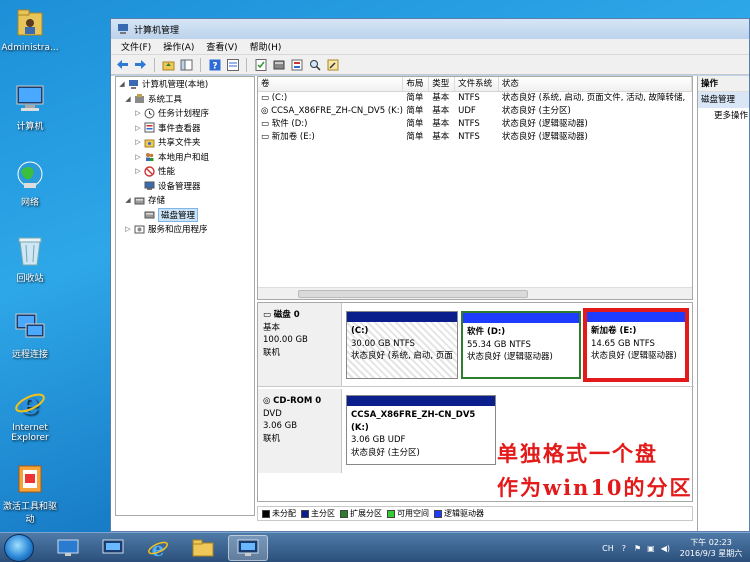 The image size is (750, 562). I want to click on taskbar-button-ie: e, so click(158, 548).